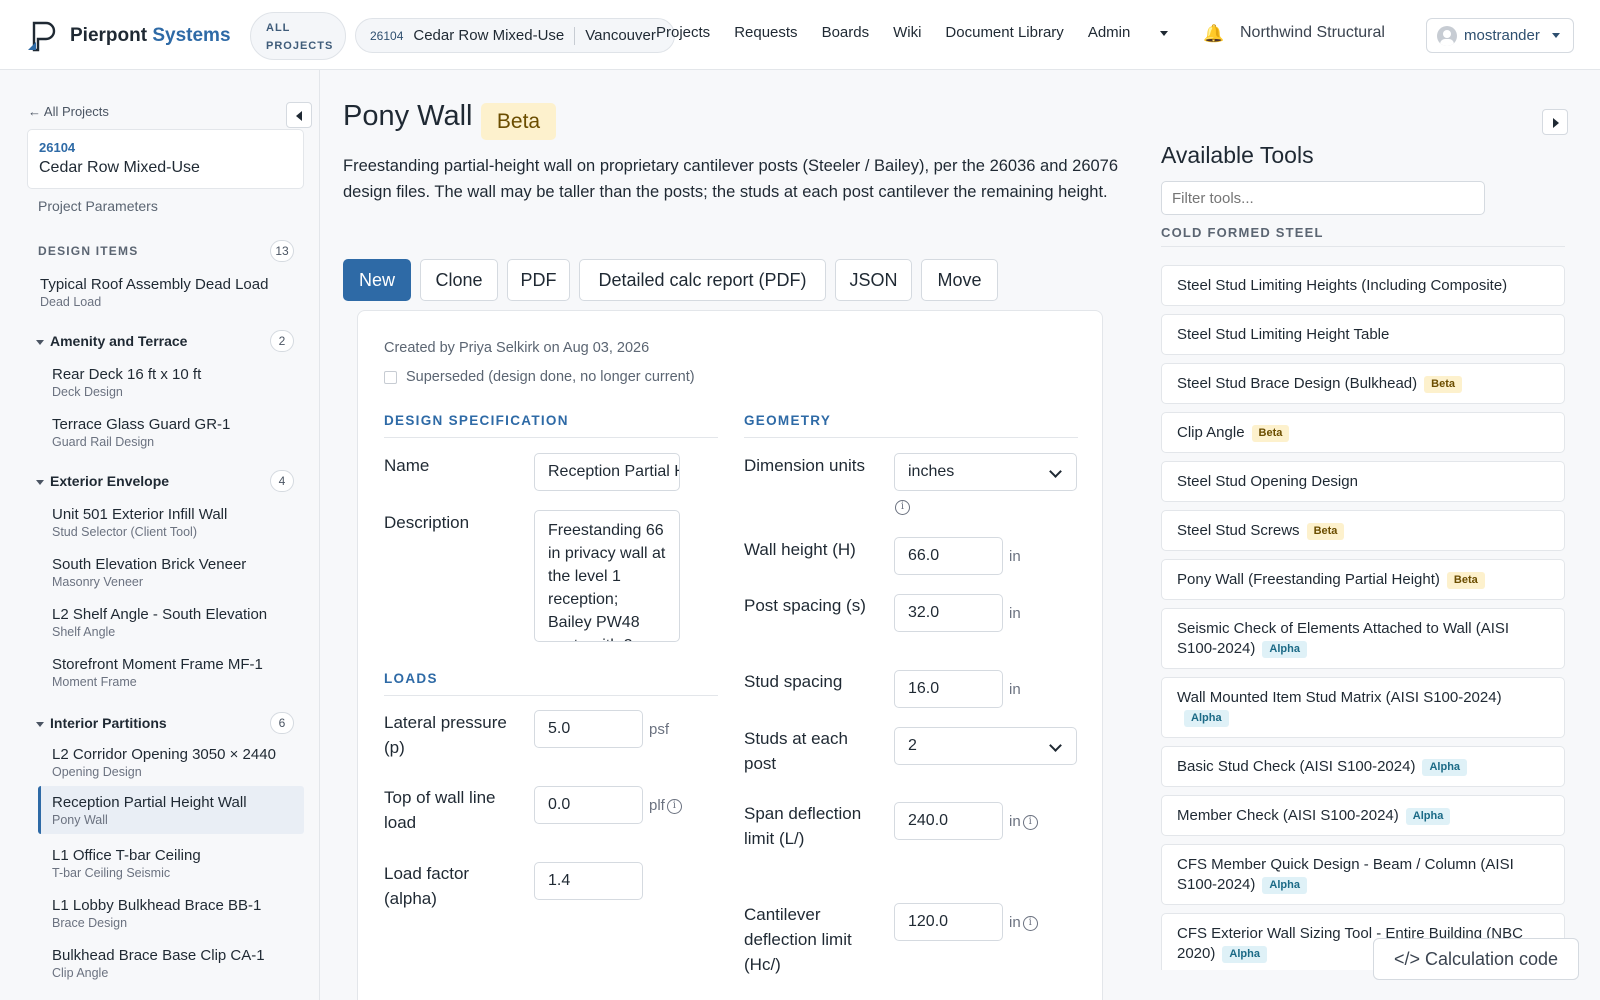 This screenshot has width=1600, height=1000. Describe the element at coordinates (165, 341) in the screenshot. I see `group-amenity-and-terrace: Amenity and Terrace 2` at that location.